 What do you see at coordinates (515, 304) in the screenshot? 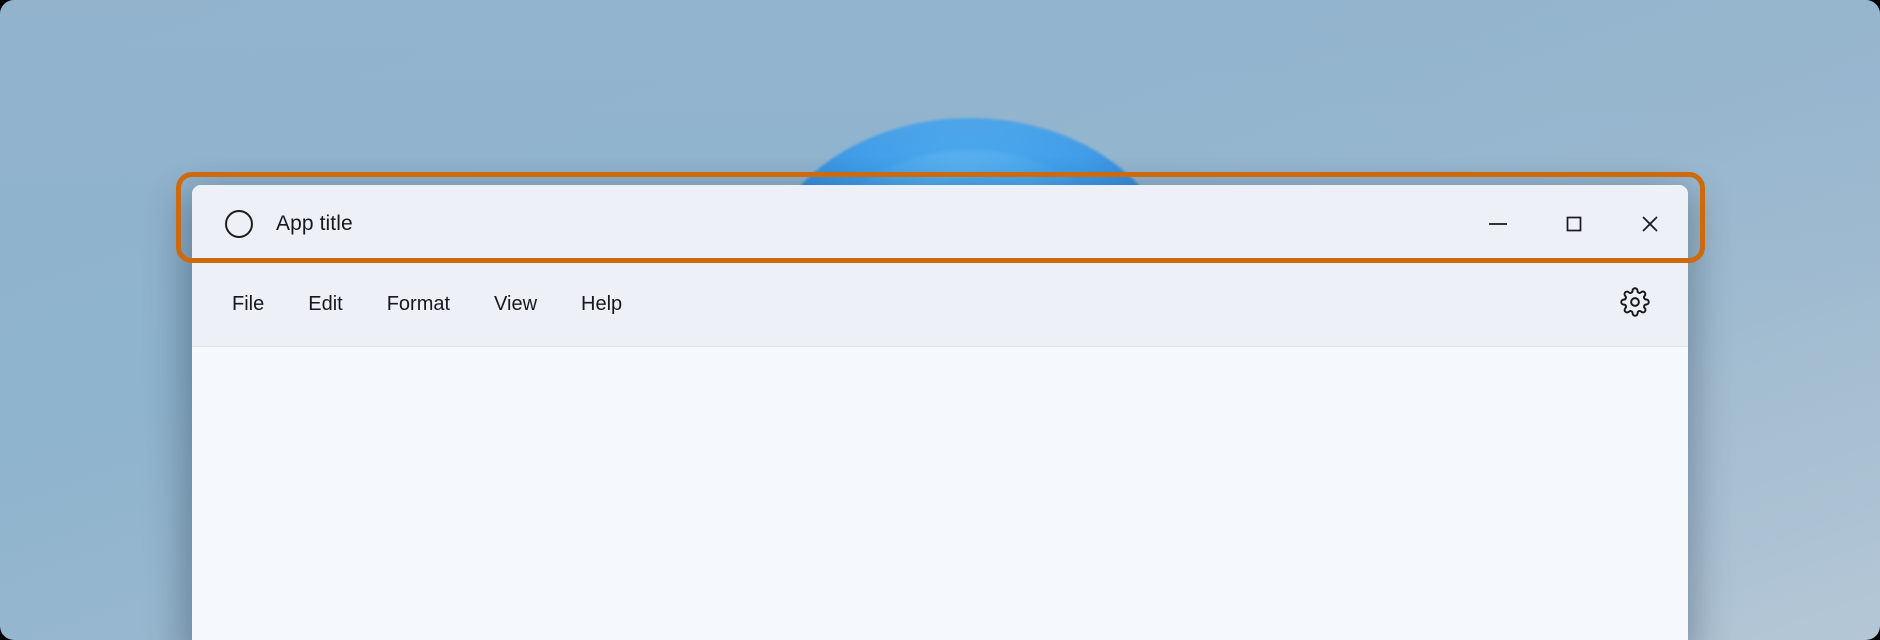
I see `menu-item-view: View` at bounding box center [515, 304].